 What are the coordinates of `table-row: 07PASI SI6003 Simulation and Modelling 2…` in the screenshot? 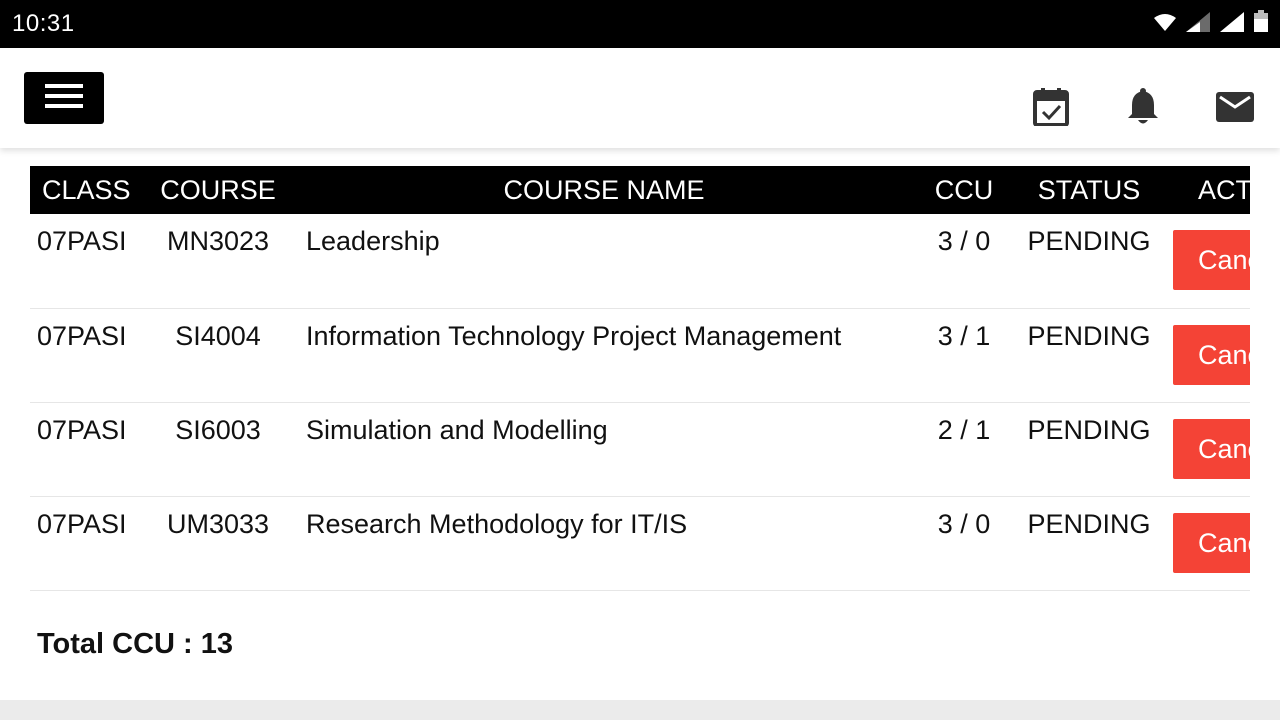 It's located at (640, 449).